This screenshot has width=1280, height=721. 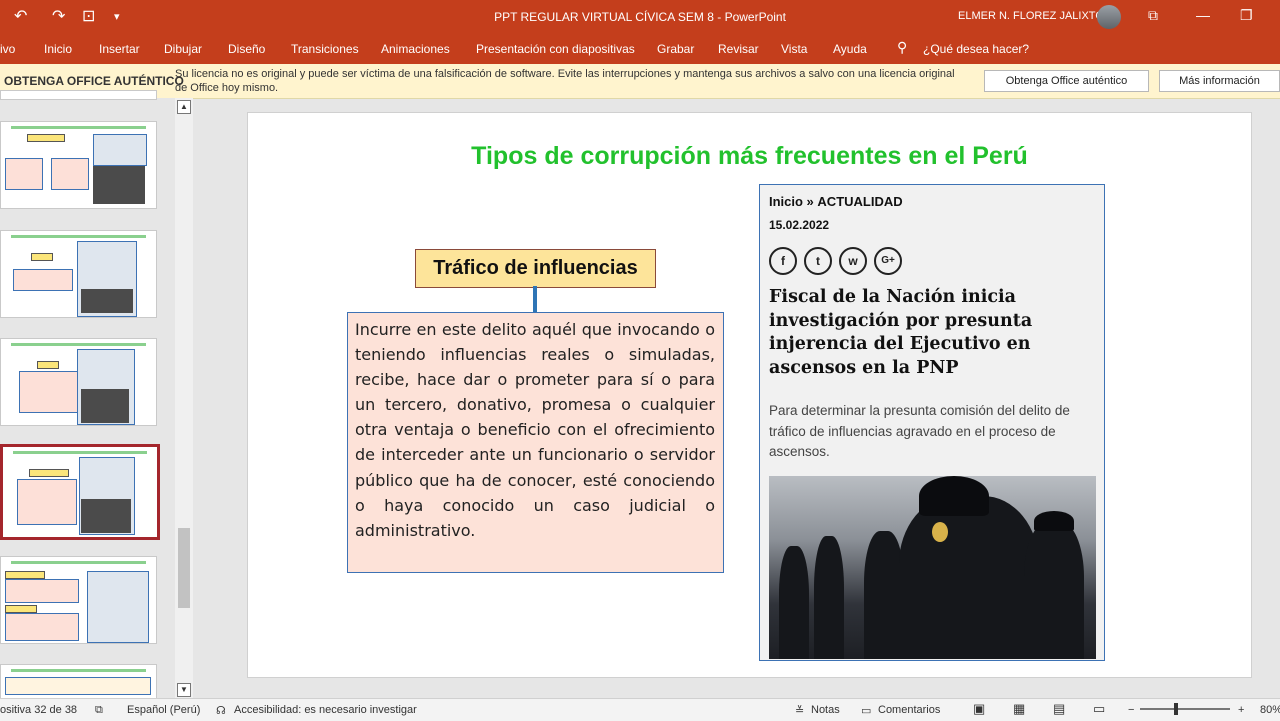 What do you see at coordinates (1270, 710) in the screenshot?
I see `zoom-level: 80%` at bounding box center [1270, 710].